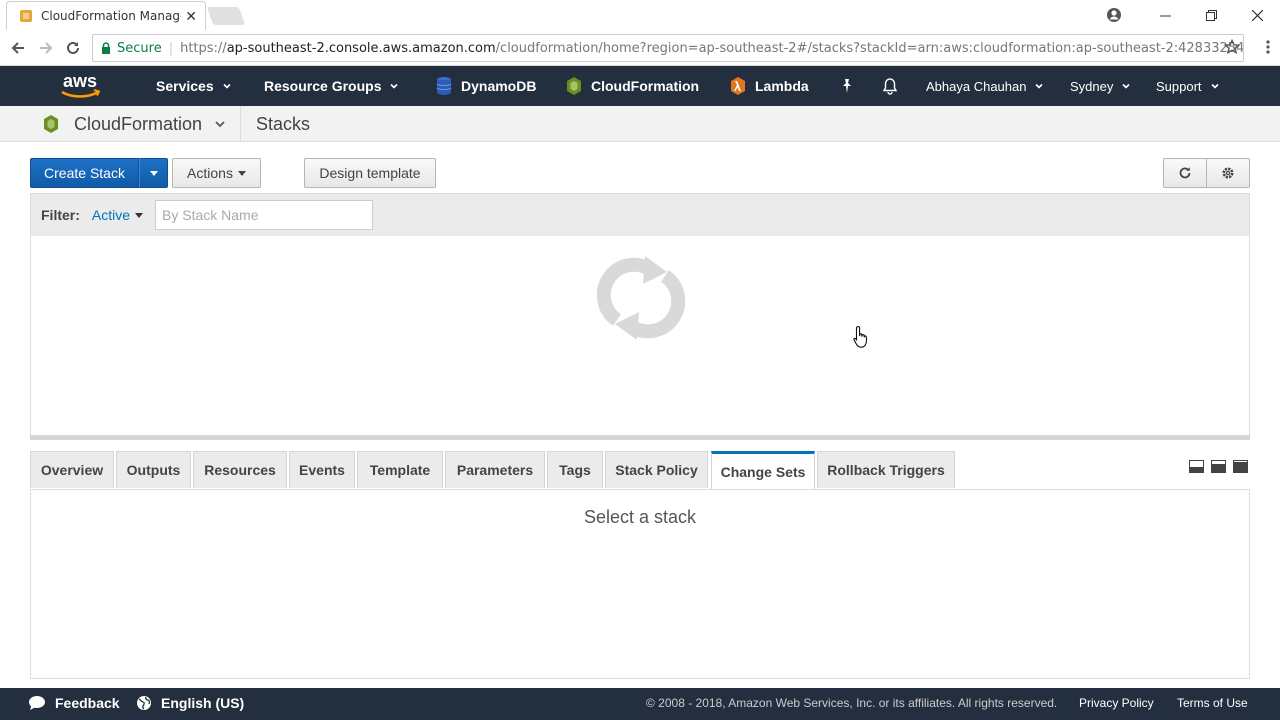  I want to click on speech-bubble-icon, so click(37, 703).